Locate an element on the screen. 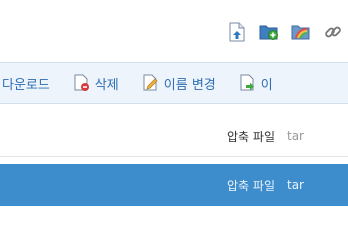 This screenshot has height=240, width=348. download-label: 다운로드 is located at coordinates (26, 85).